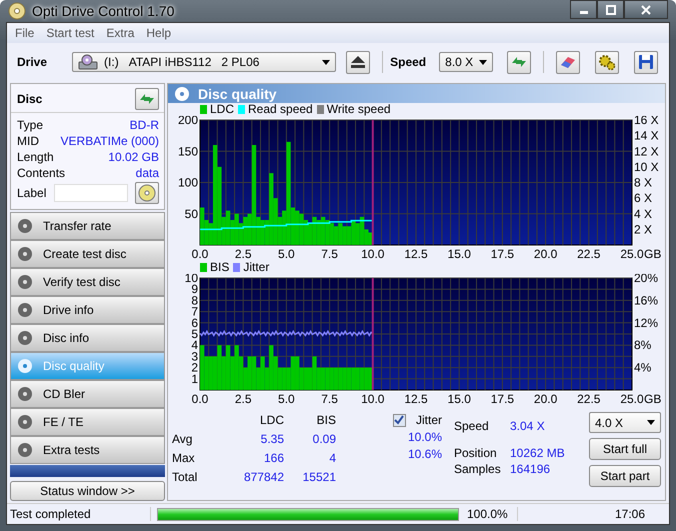 Image resolution: width=676 pixels, height=531 pixels. What do you see at coordinates (147, 173) in the screenshot?
I see `info-value: data` at bounding box center [147, 173].